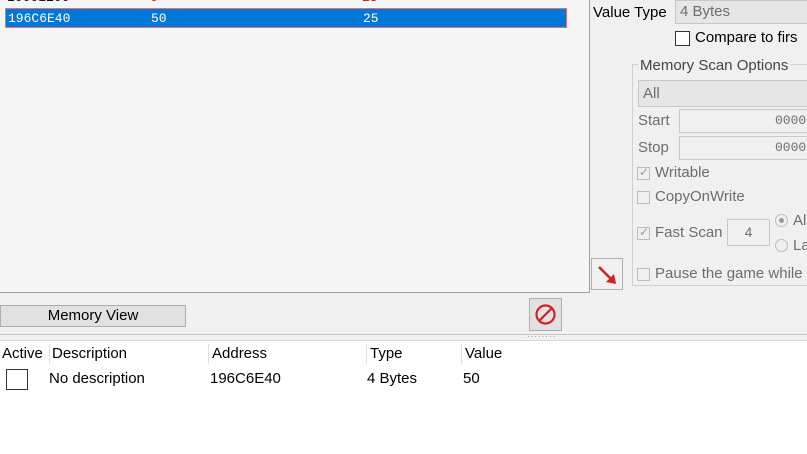  What do you see at coordinates (39, 18) in the screenshot?
I see `result-address: 196C6E40` at bounding box center [39, 18].